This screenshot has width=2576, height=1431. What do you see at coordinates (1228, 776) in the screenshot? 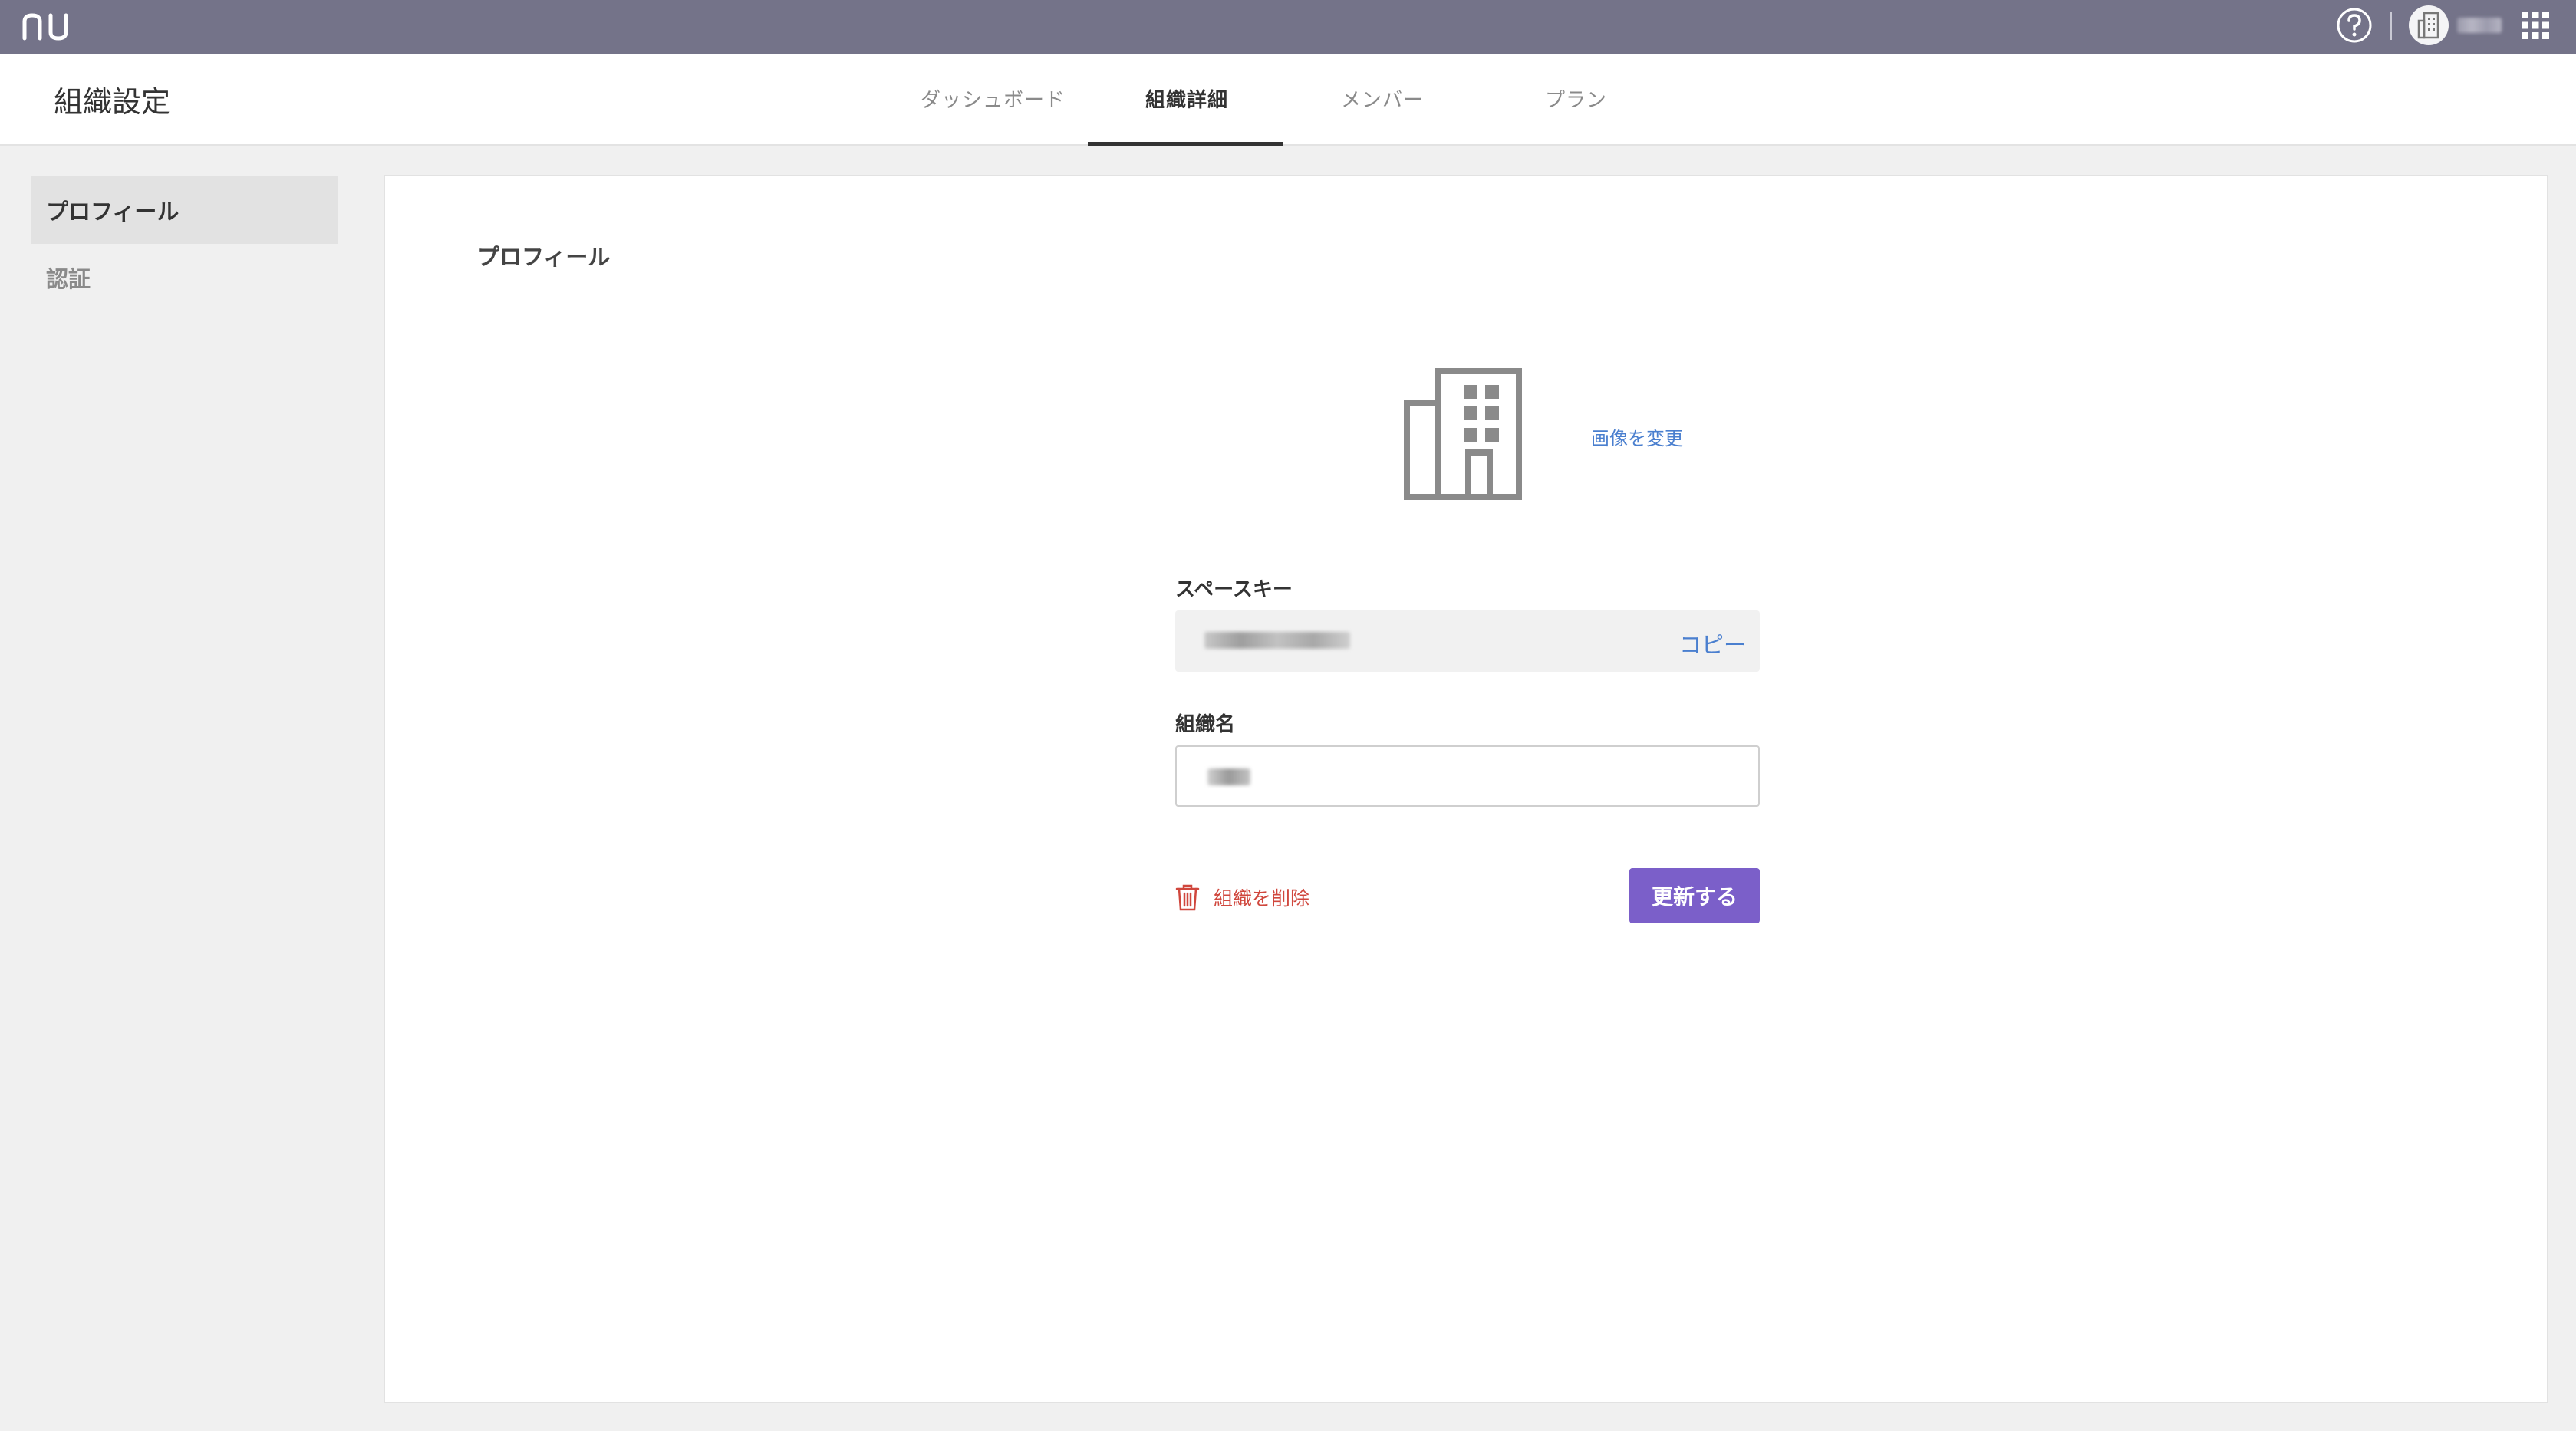
I see `org-name-value` at bounding box center [1228, 776].